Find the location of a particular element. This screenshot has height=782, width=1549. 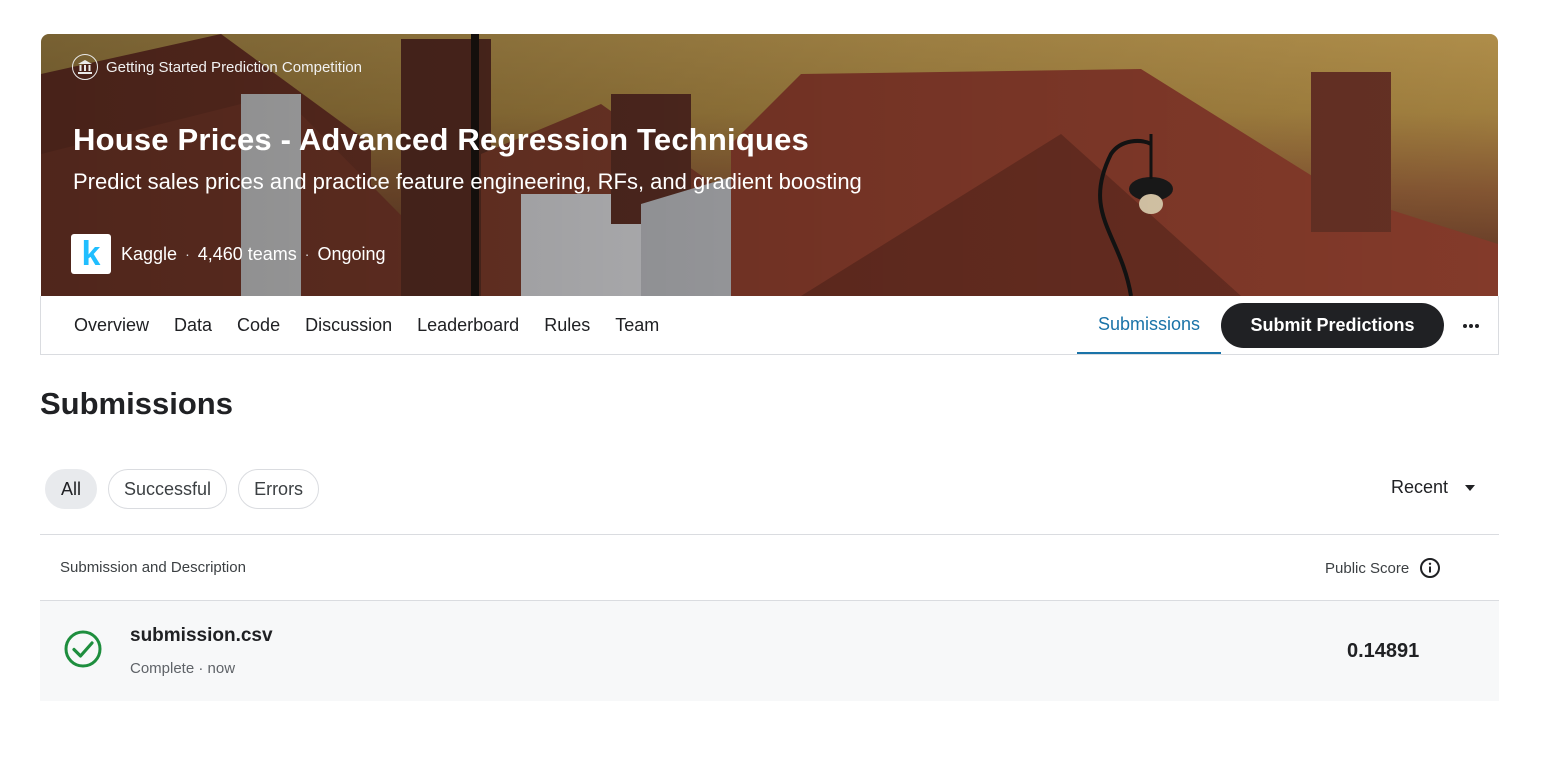

filter-chips: All Successful Errors is located at coordinates (182, 489).